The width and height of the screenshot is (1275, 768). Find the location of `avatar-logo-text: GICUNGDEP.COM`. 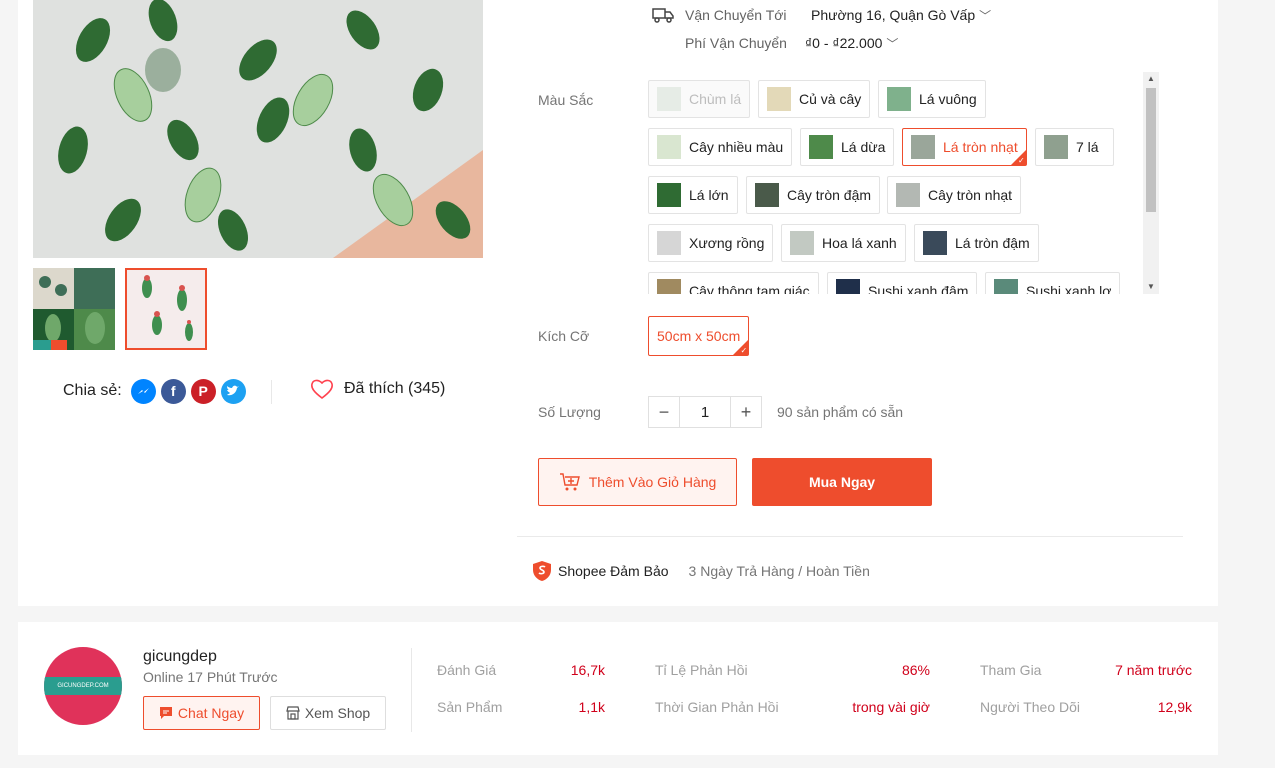

avatar-logo-text: GICUNGDEP.COM is located at coordinates (83, 686).